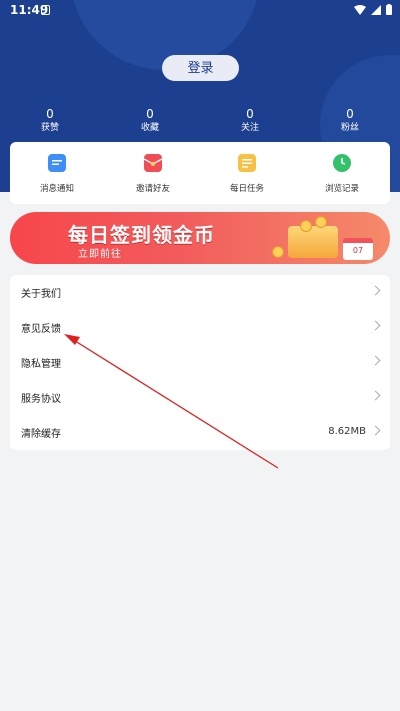 This screenshot has width=400, height=711. What do you see at coordinates (376, 9) in the screenshot?
I see `signal-icon` at bounding box center [376, 9].